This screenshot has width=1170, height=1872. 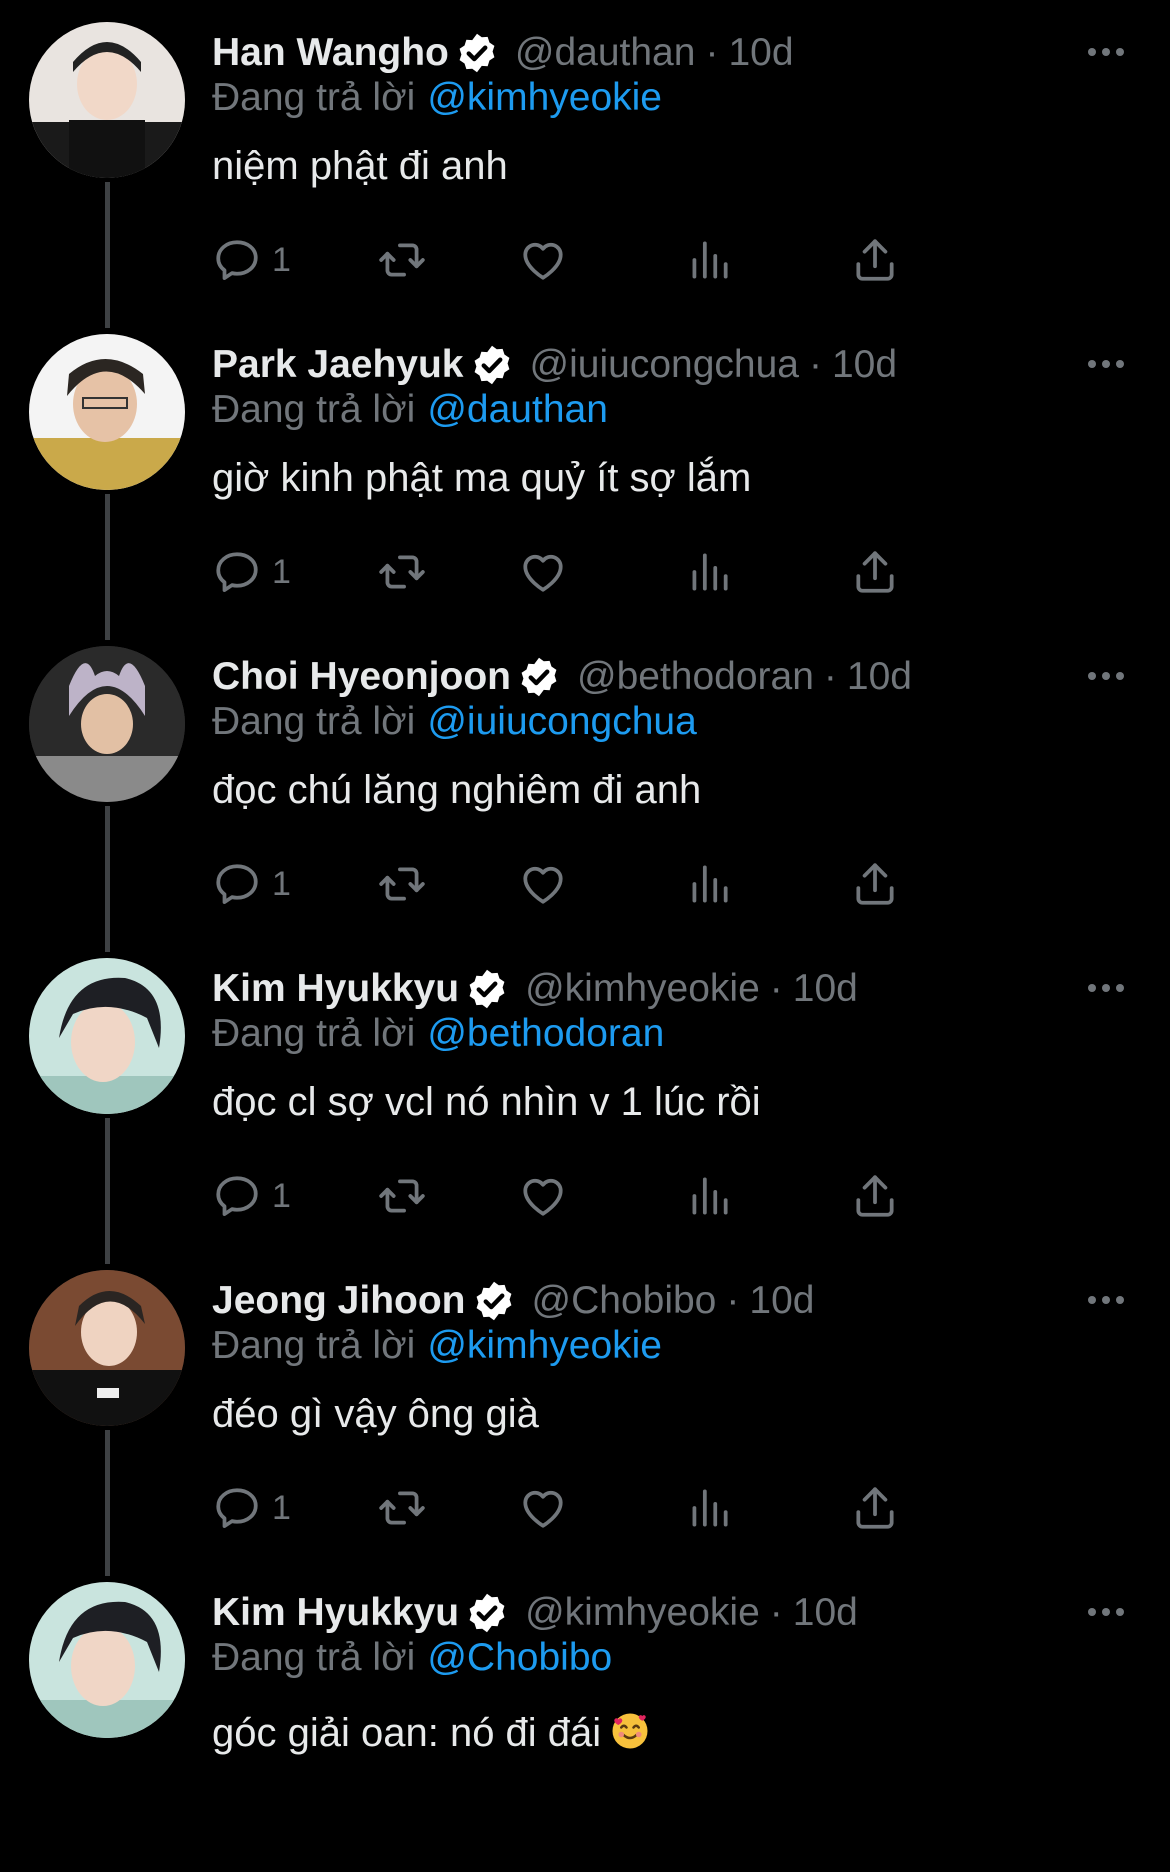 What do you see at coordinates (407, 1733) in the screenshot?
I see `tweet-text: góc giải oan: nó đi đái` at bounding box center [407, 1733].